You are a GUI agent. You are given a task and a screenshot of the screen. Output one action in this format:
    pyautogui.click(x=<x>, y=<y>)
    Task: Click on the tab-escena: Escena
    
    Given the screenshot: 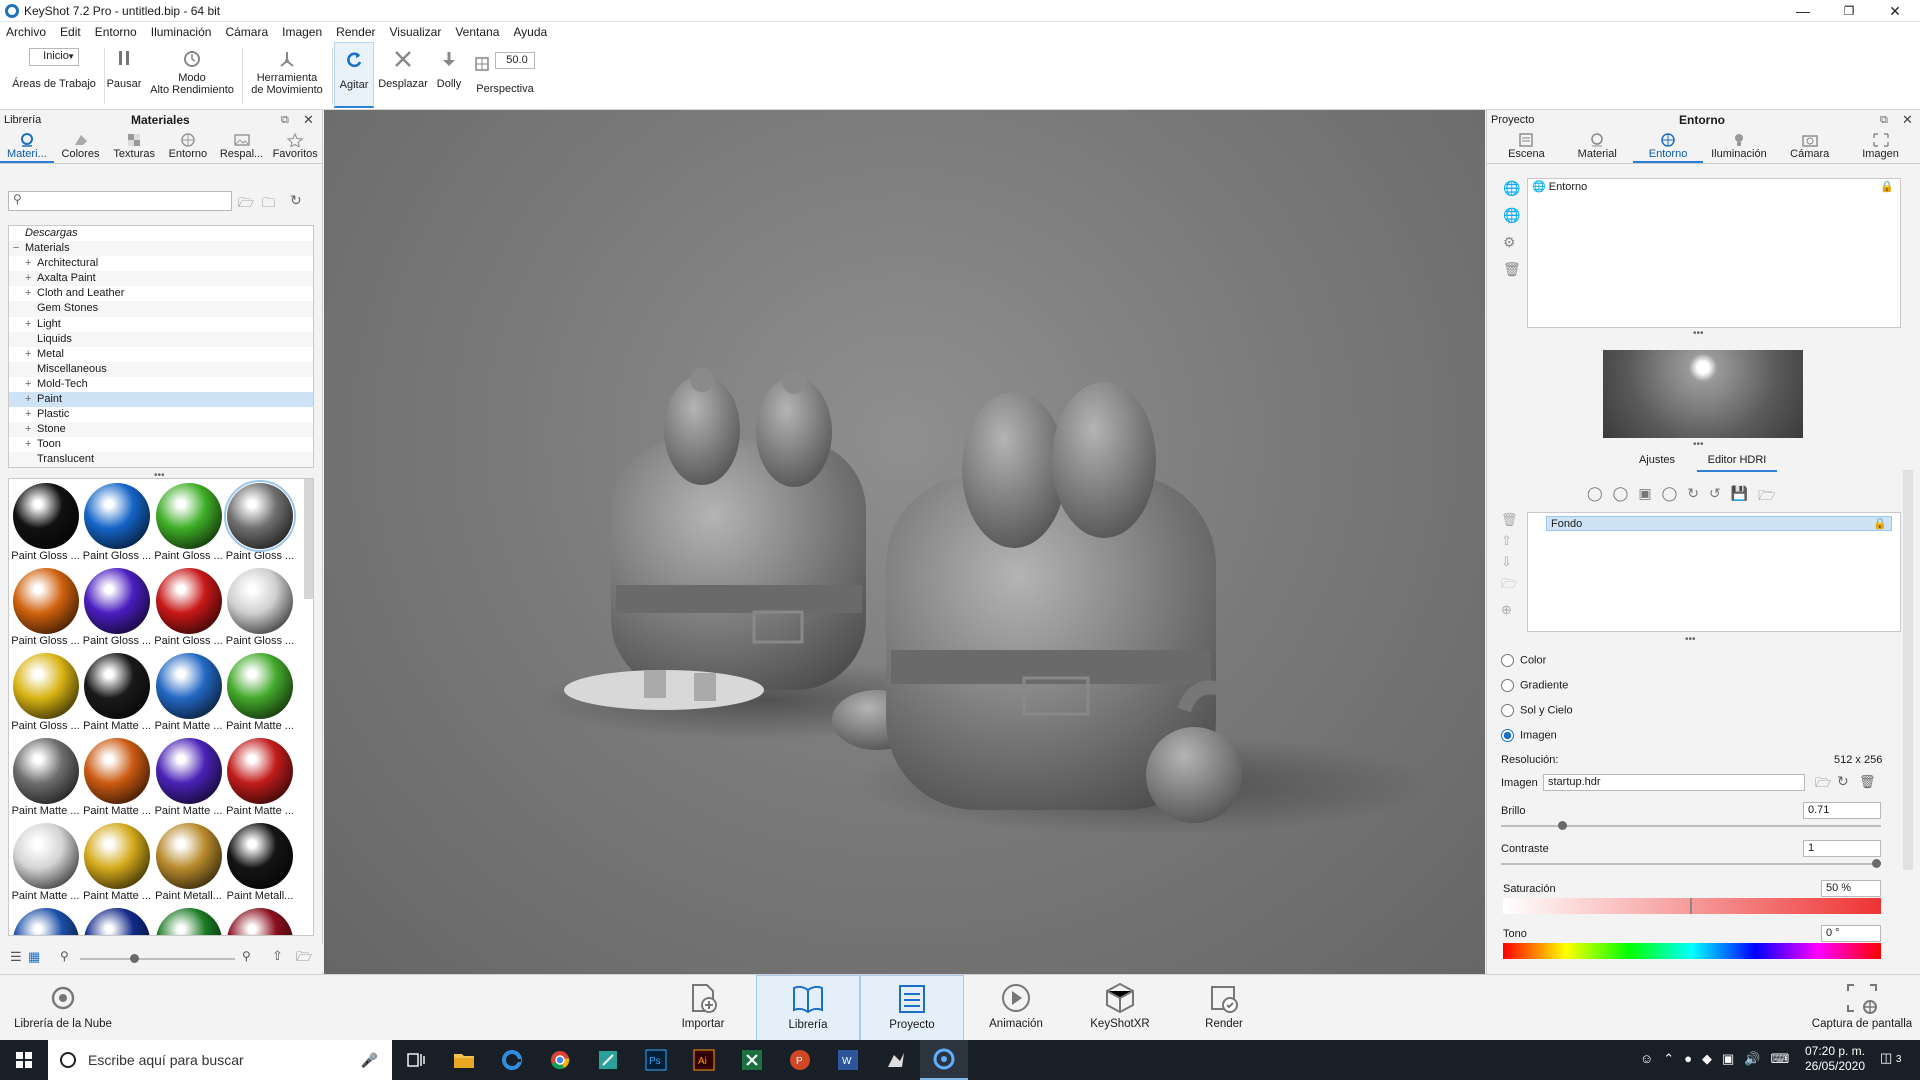 What is the action you would take?
    pyautogui.click(x=1526, y=146)
    